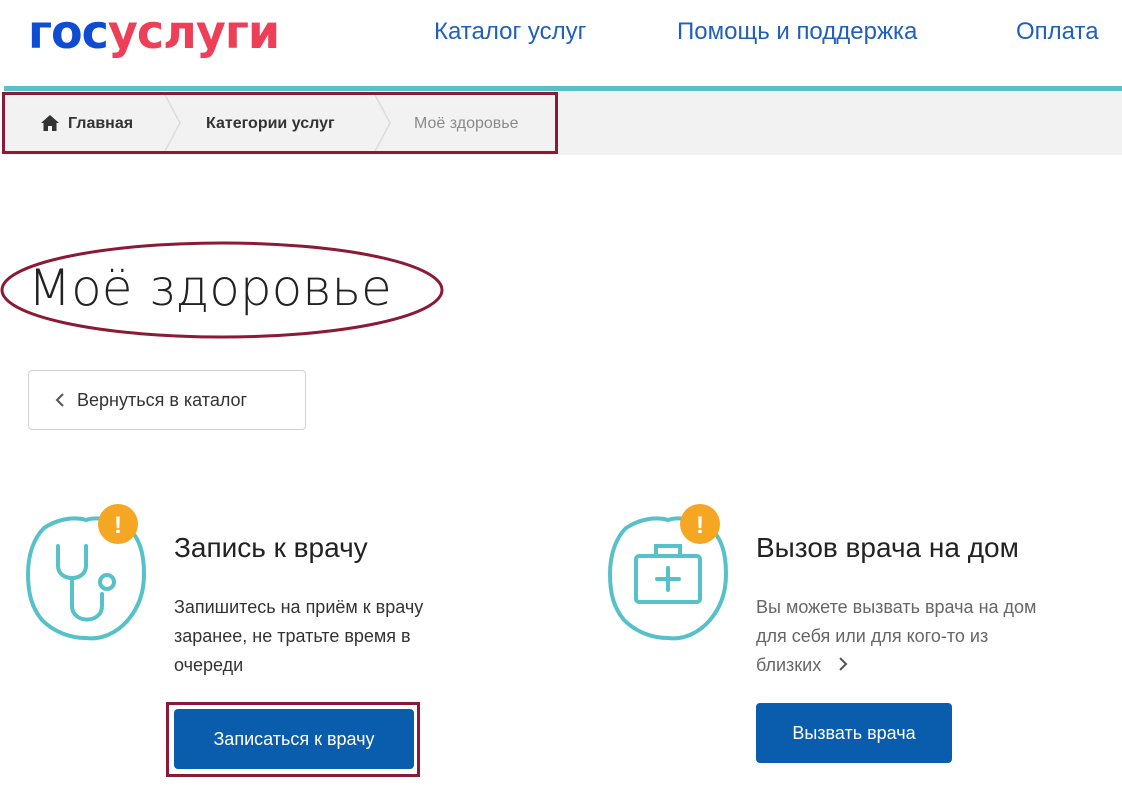 Image resolution: width=1122 pixels, height=800 pixels. What do you see at coordinates (209, 665) in the screenshot?
I see `card-description-line: очереди` at bounding box center [209, 665].